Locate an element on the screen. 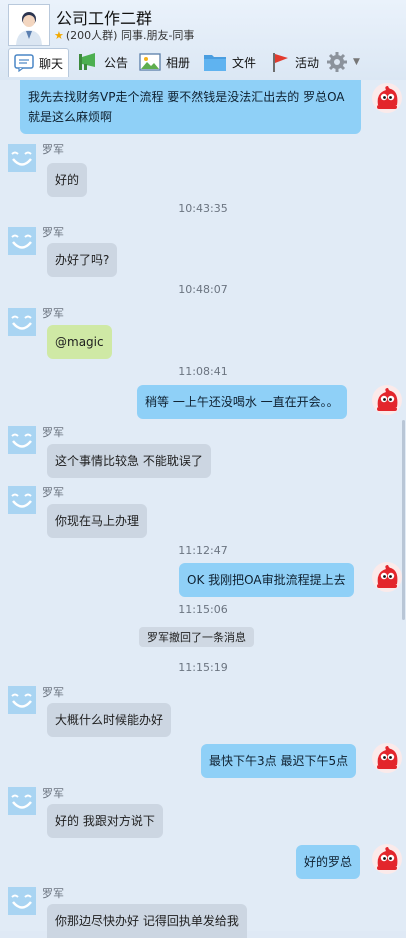 The width and height of the screenshot is (406, 938). tab-chat: 聊天 is located at coordinates (39, 62).